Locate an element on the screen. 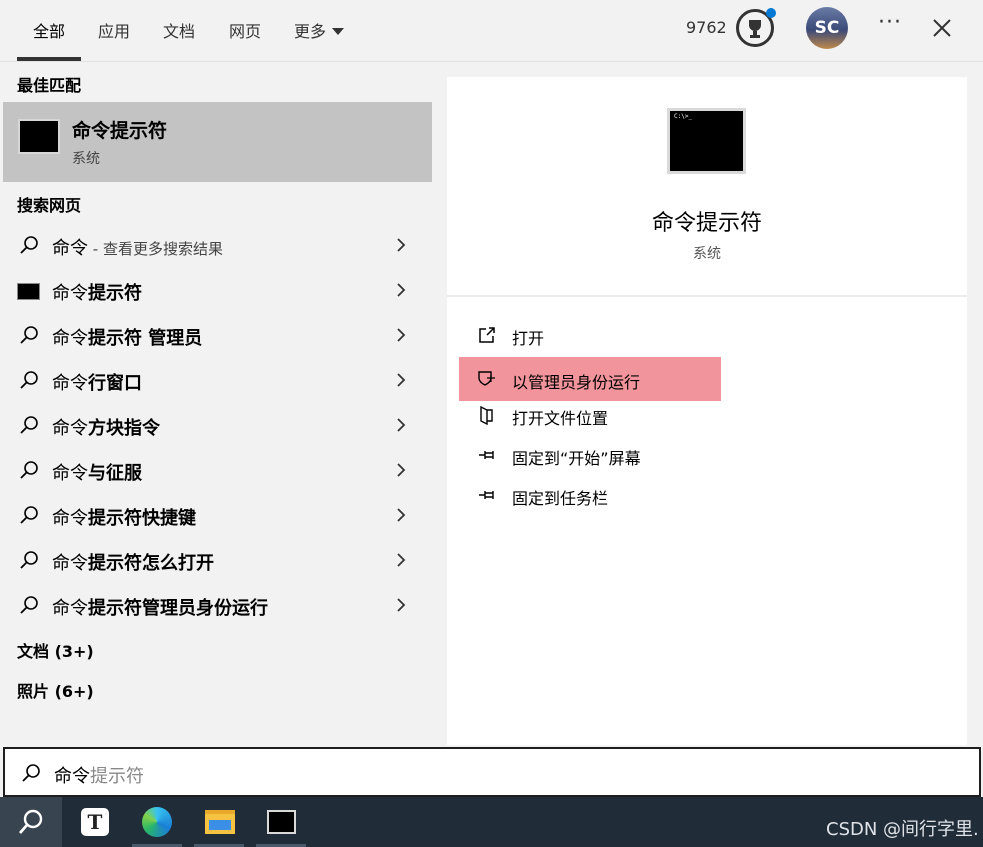 The width and height of the screenshot is (983, 847). action-label: 固定到“开始”屏幕 is located at coordinates (576, 458).